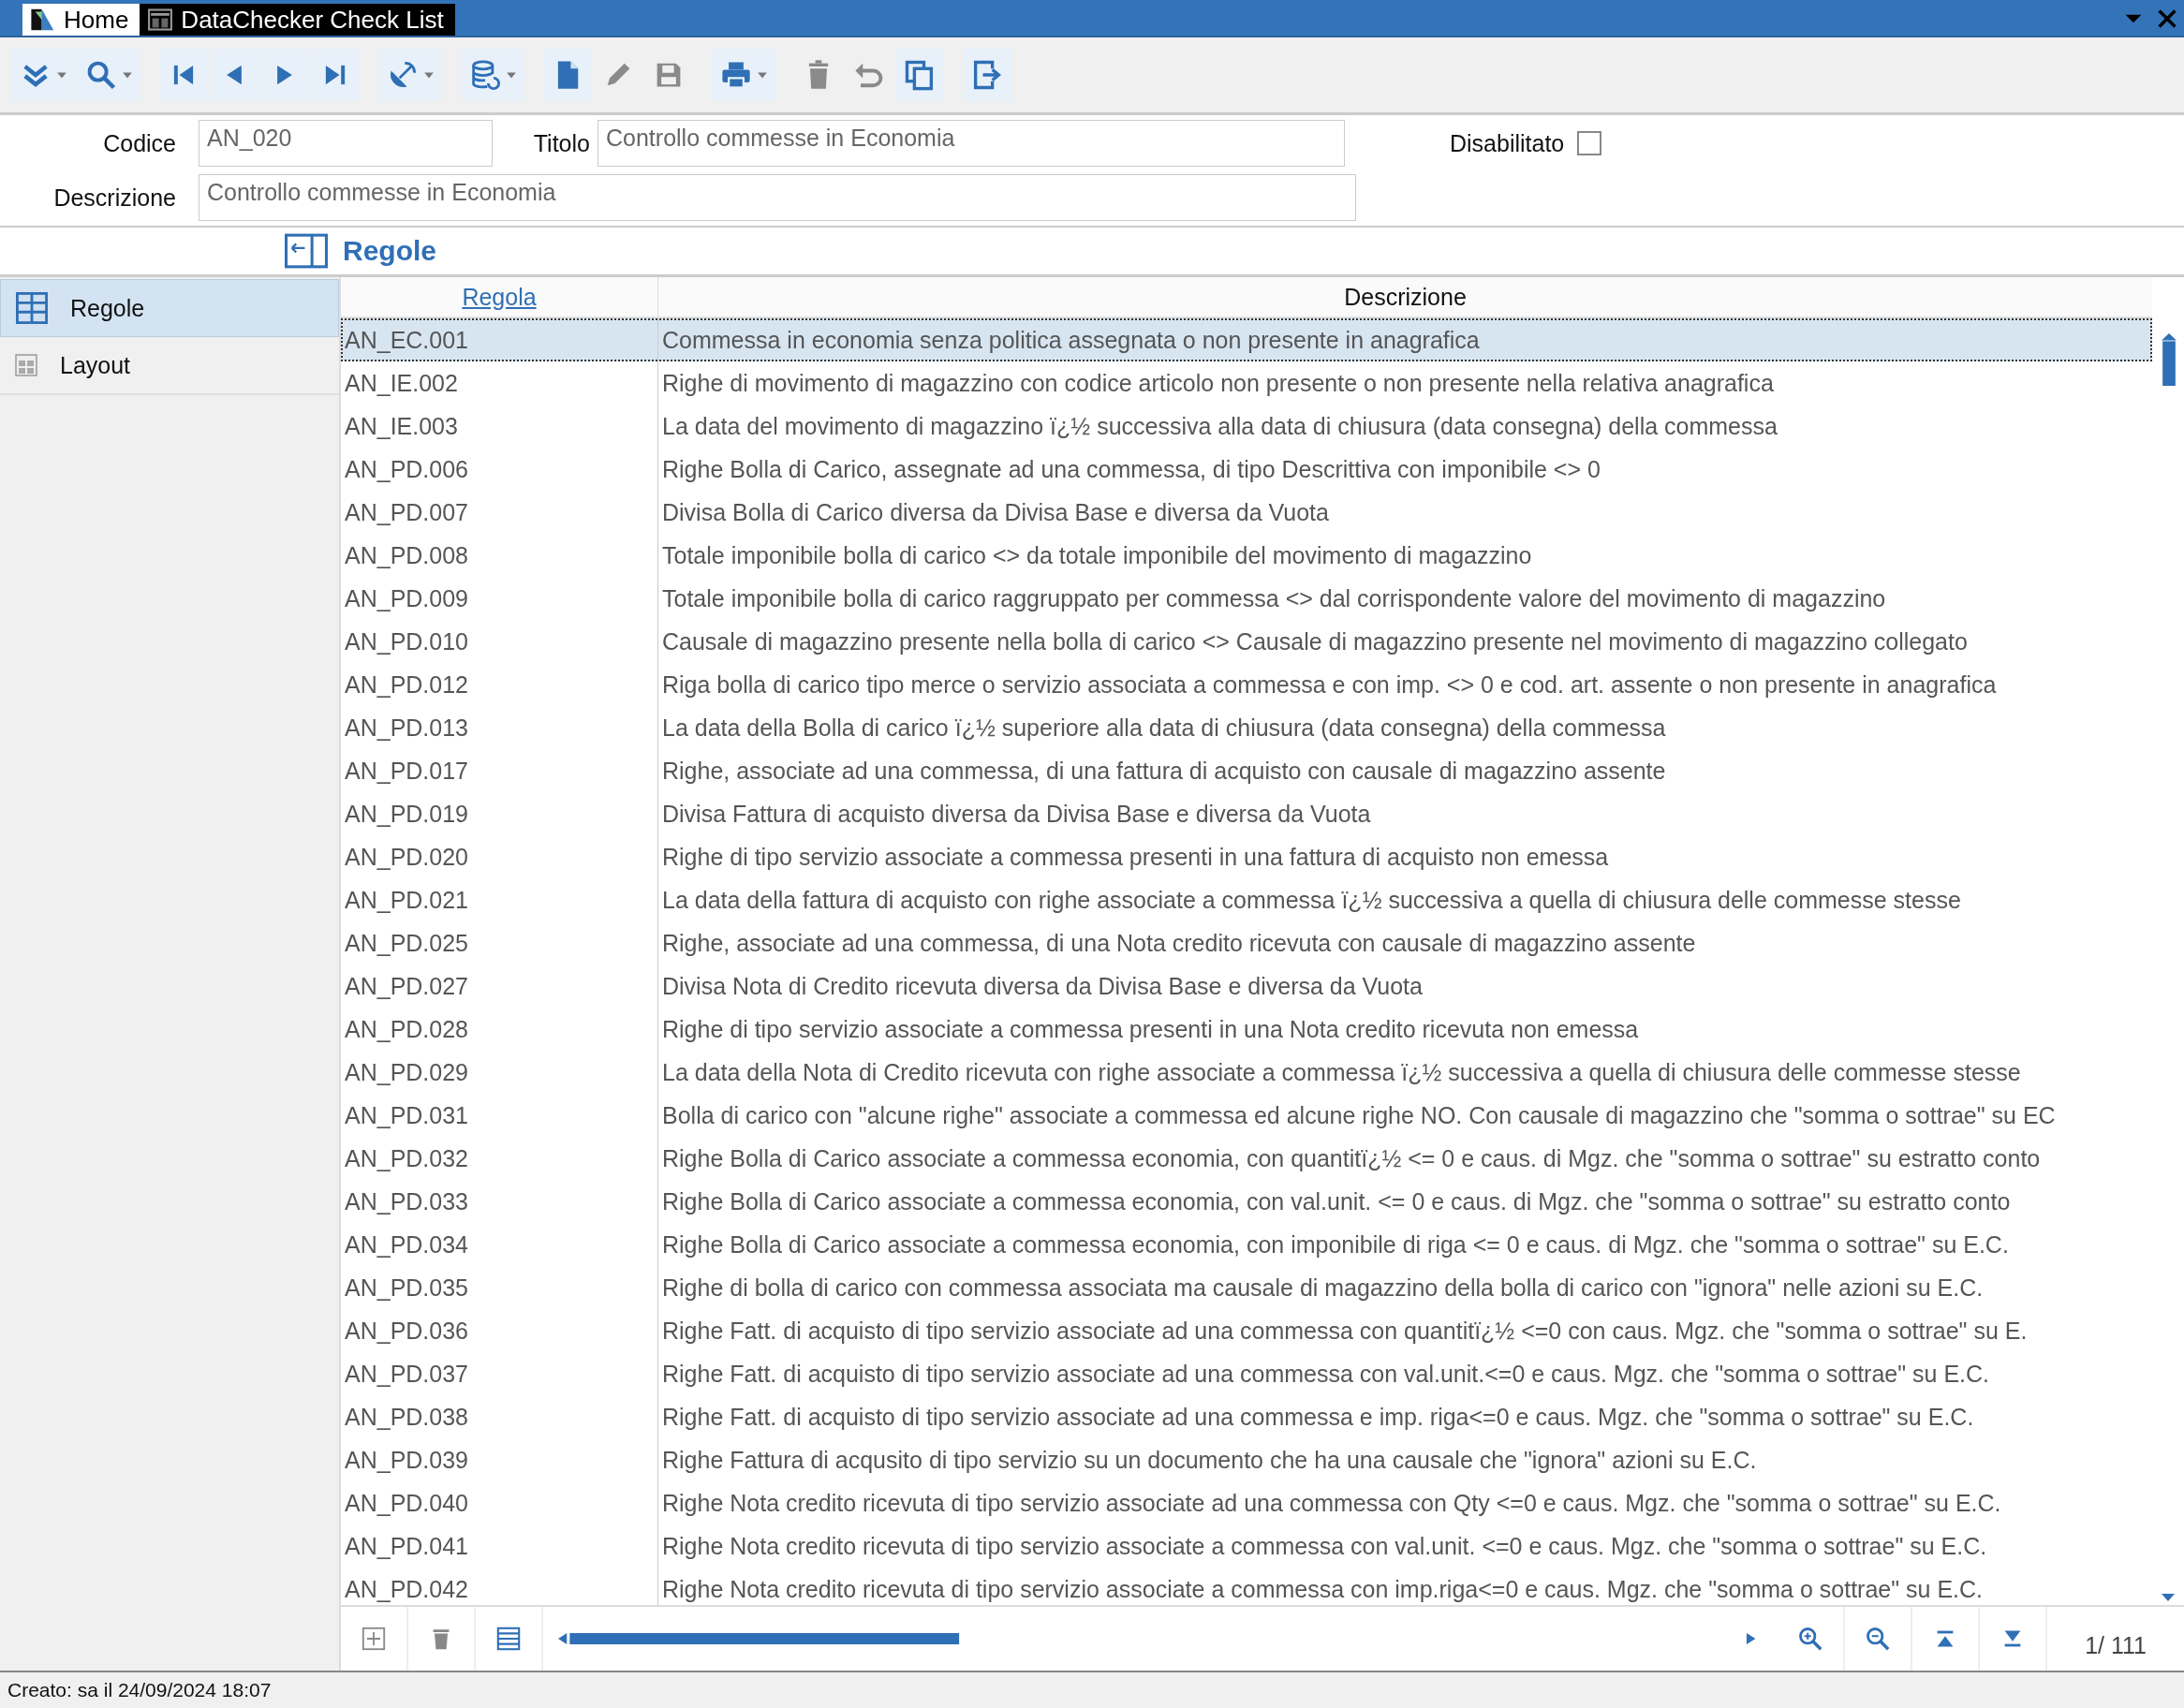 The image size is (2184, 1708). I want to click on table-row: AN_PD.007 Divisa Bolla di Carico diversa da Divisa Base e diversa da Vuota, so click(1246, 512).